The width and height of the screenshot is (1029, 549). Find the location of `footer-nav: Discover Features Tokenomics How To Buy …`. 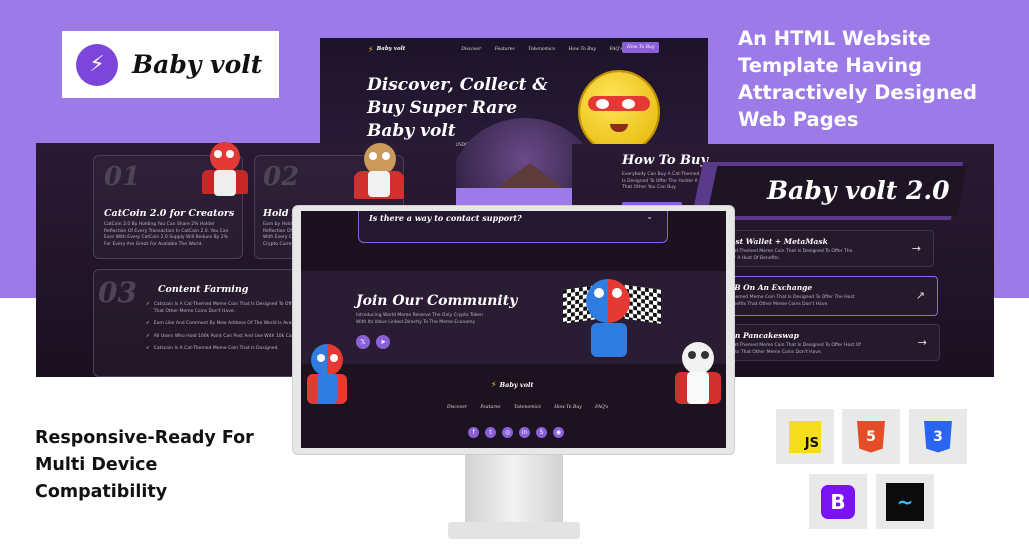

footer-nav: Discover Features Tokenomics How To Buy … is located at coordinates (527, 407).